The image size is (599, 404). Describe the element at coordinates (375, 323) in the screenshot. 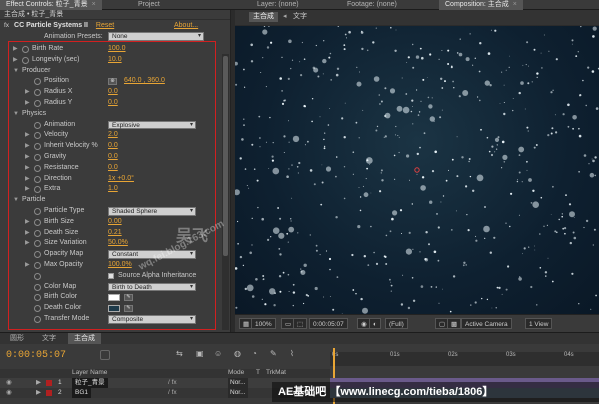

I see `channel-icon: ◐` at that location.